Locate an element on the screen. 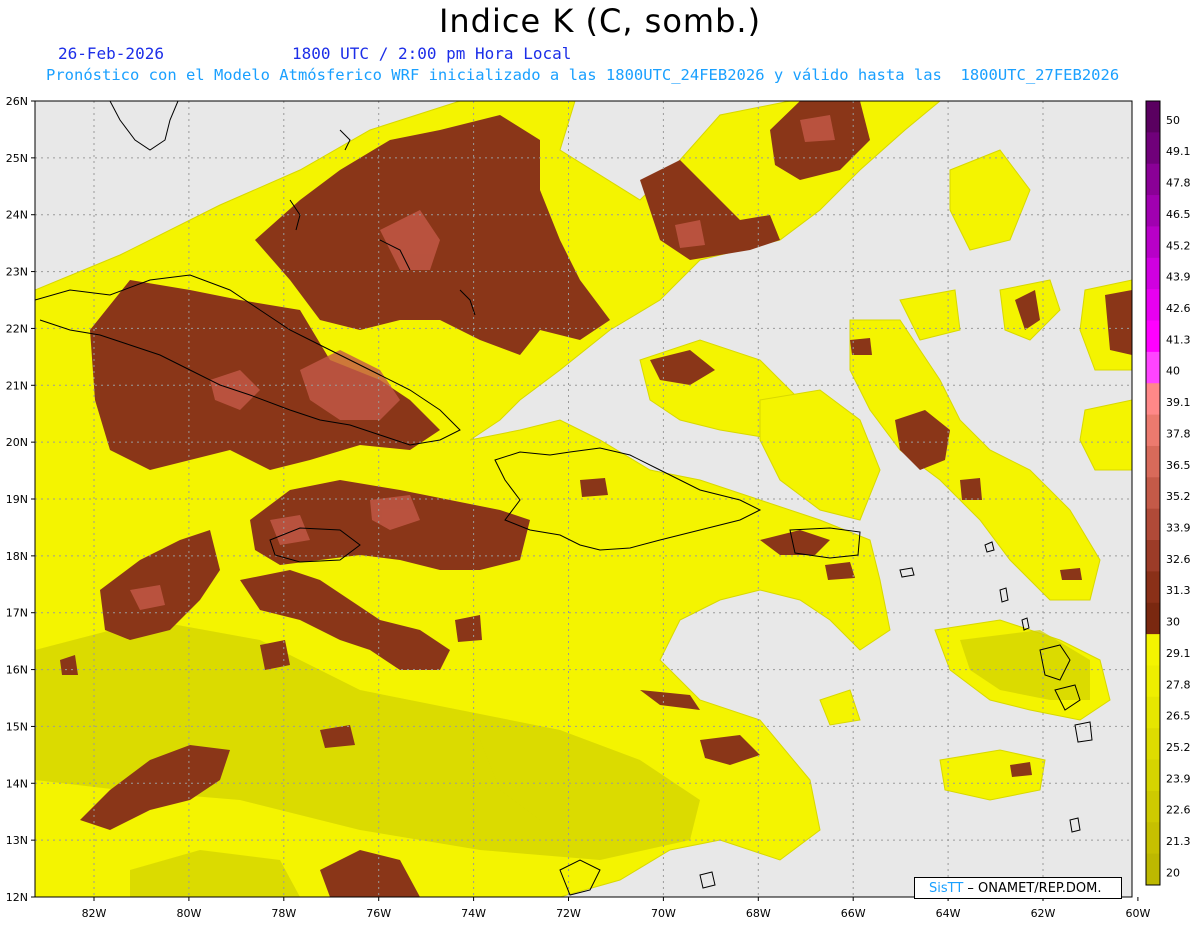 This screenshot has height=927, width=1200. lat-label: 21N is located at coordinates (17, 385).